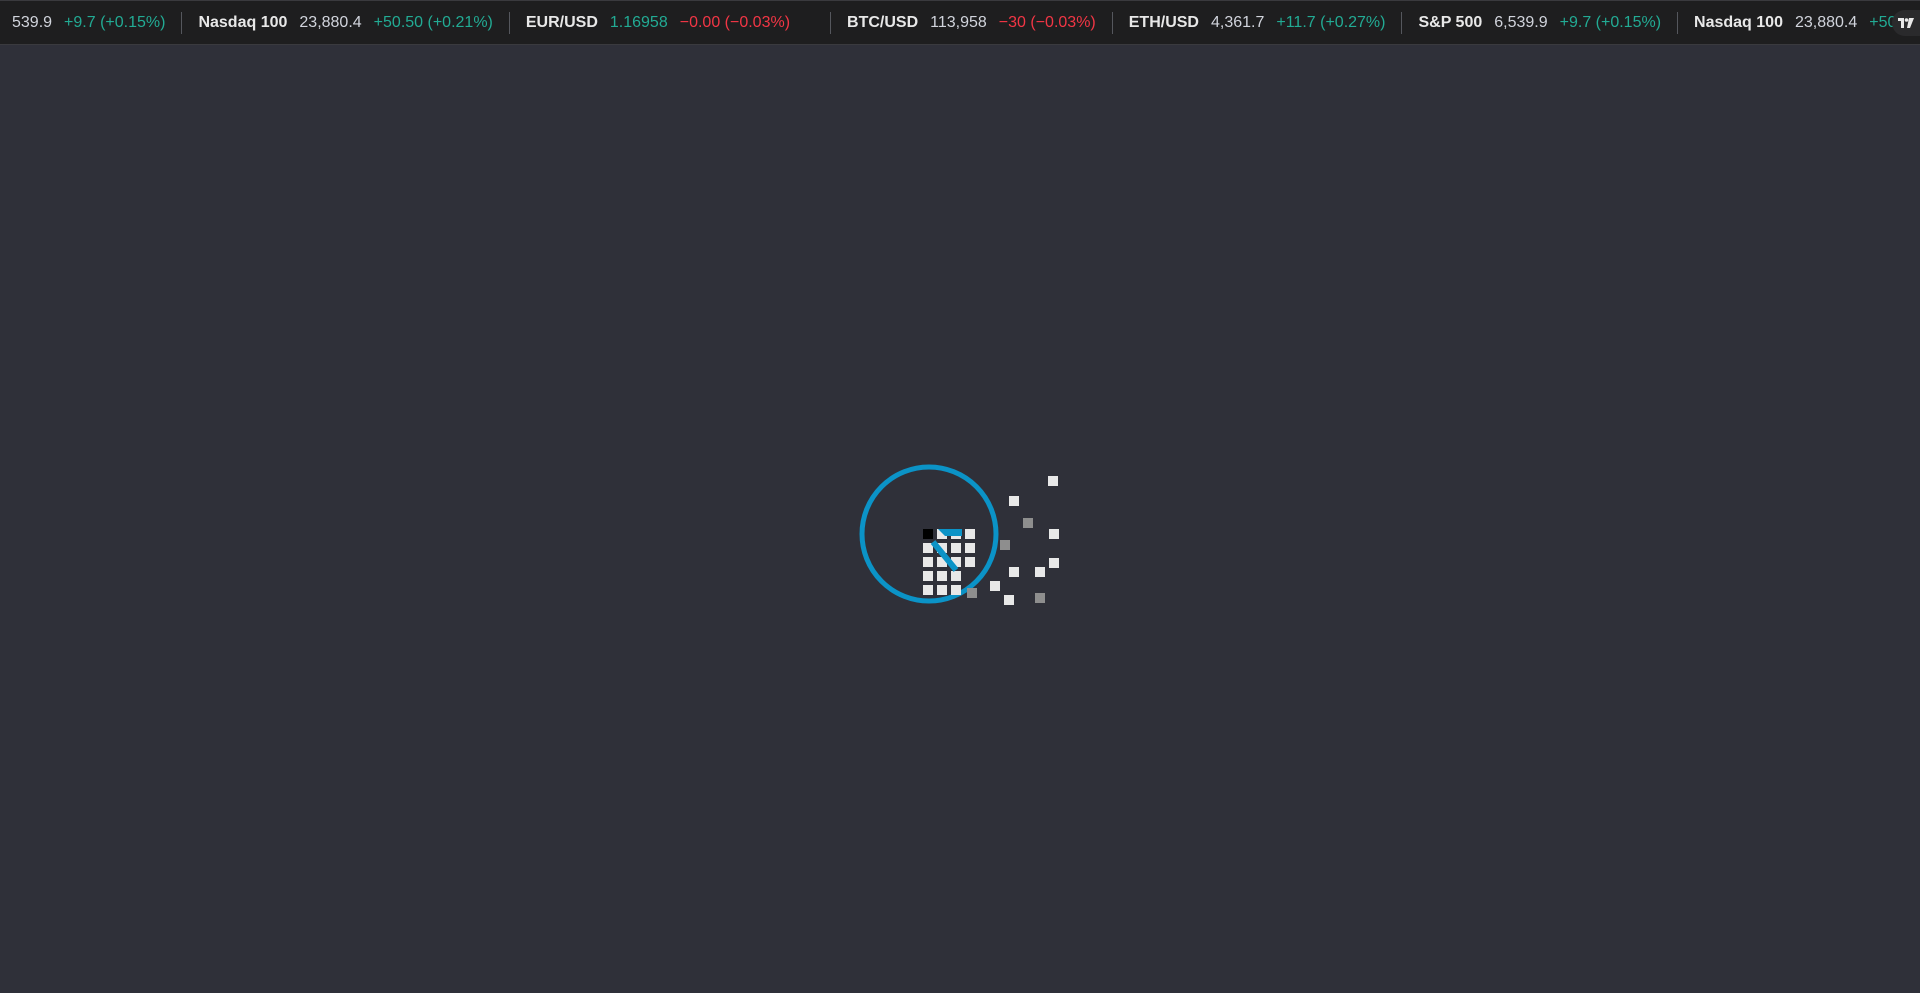 Image resolution: width=1920 pixels, height=993 pixels. I want to click on ticker-change: +11.7 (+0.27%), so click(1331, 22).